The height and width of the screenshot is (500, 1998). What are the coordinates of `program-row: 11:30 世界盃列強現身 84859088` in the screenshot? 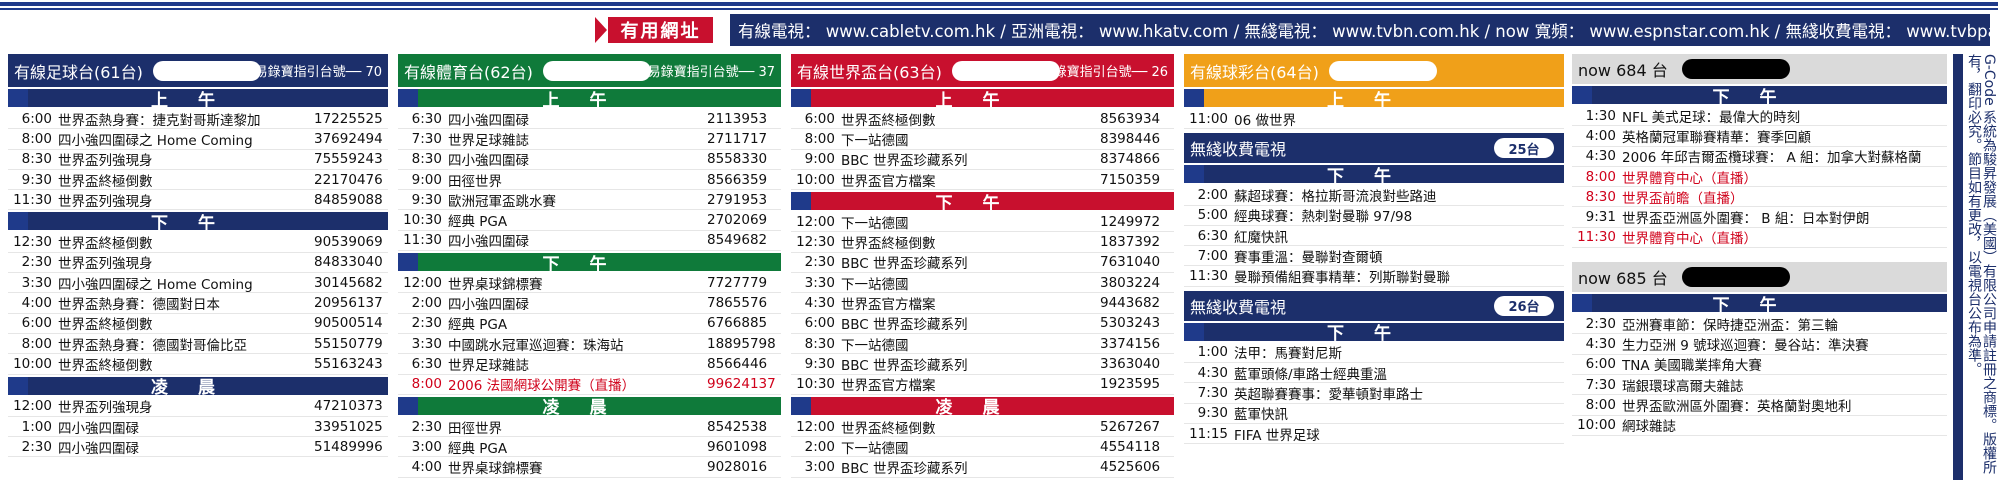 It's located at (198, 200).